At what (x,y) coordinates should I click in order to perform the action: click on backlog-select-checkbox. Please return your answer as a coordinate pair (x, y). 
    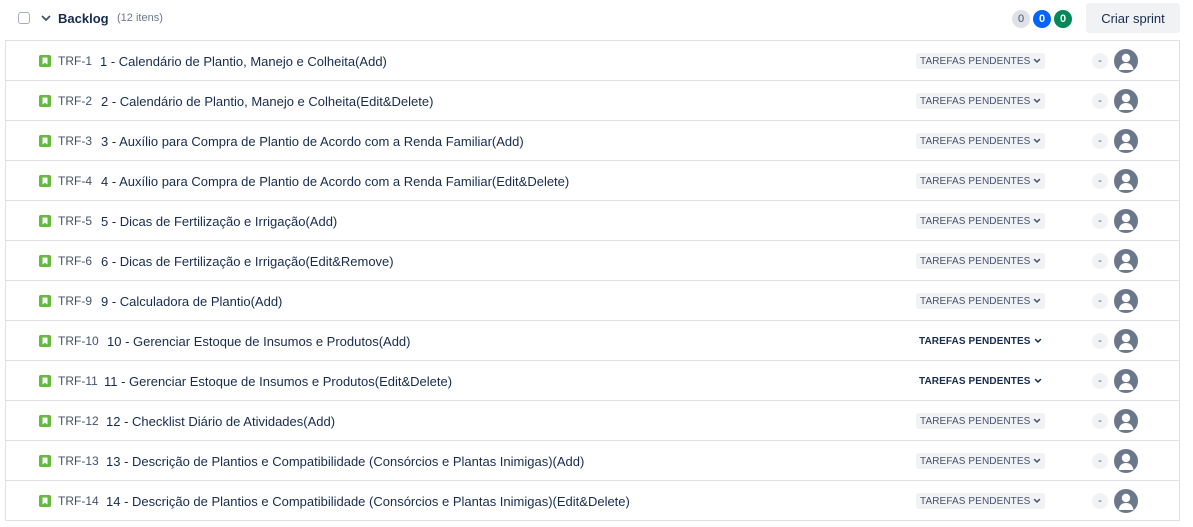
    Looking at the image, I should click on (24, 18).